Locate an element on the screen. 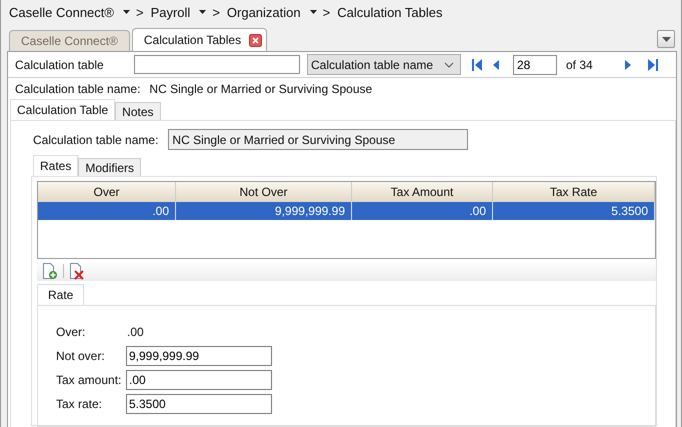 This screenshot has width=682, height=427. name-field: NC Single or Married or Surviving Spouse is located at coordinates (318, 139).